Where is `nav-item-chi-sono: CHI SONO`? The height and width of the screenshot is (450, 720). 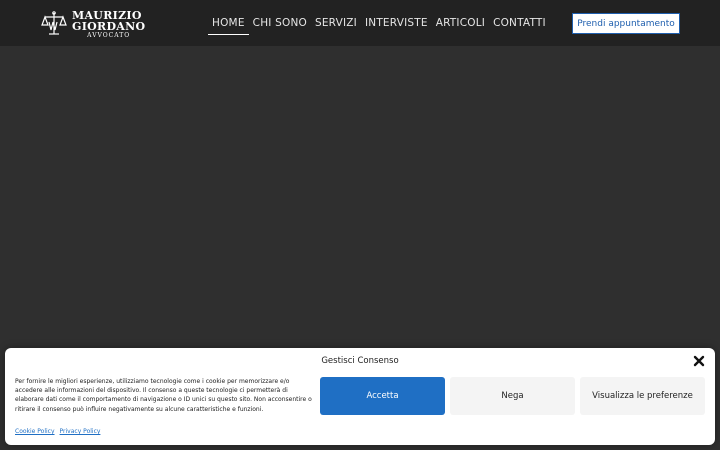
nav-item-chi-sono: CHI SONO is located at coordinates (280, 23).